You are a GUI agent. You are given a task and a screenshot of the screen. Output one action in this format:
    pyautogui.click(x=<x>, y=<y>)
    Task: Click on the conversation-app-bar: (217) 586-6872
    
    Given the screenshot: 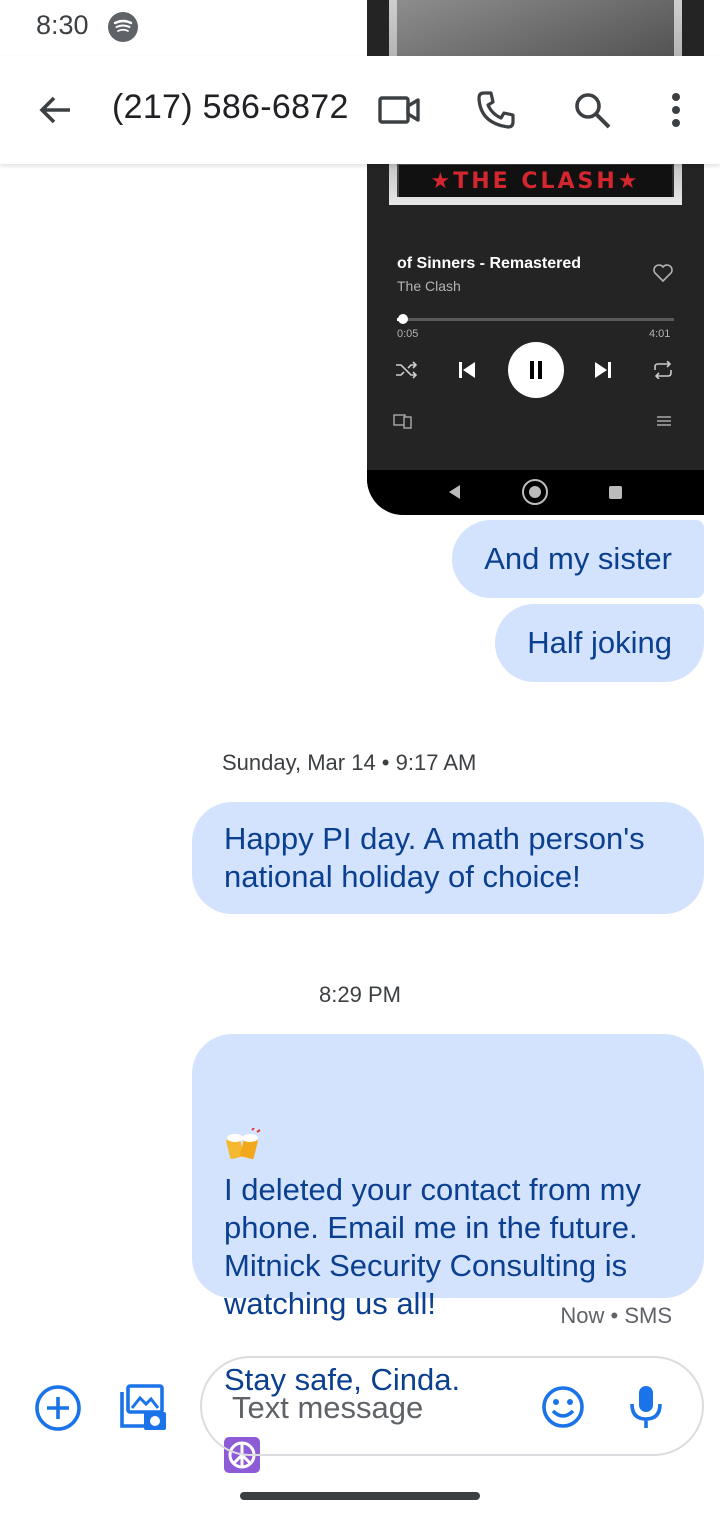 What is the action you would take?
    pyautogui.click(x=360, y=110)
    